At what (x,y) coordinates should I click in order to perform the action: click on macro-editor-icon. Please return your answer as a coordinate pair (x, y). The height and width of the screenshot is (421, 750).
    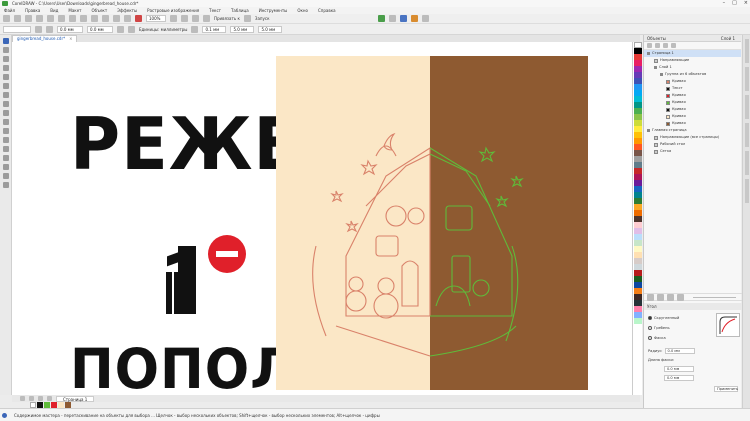
    Looking at the image, I should click on (403, 18).